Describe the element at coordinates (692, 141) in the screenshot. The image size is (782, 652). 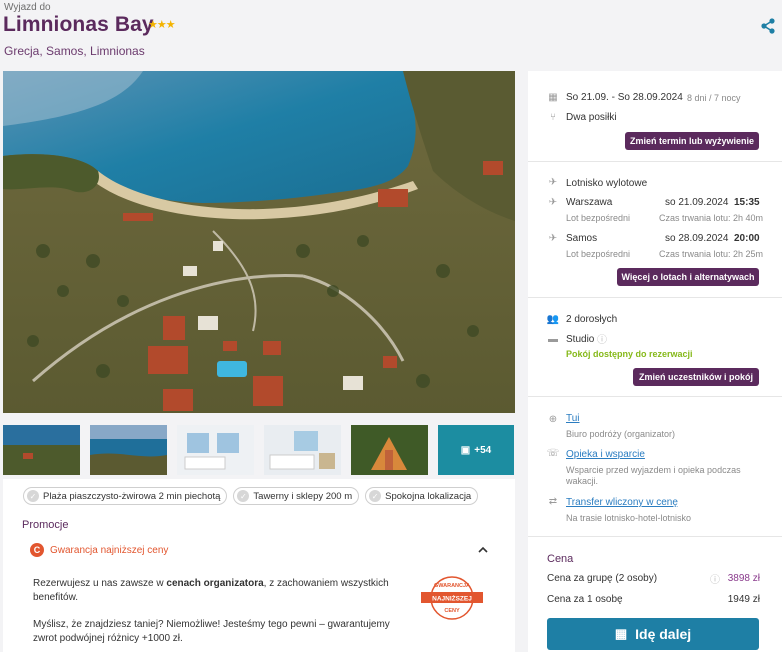
I see `change-term-button: Zmień termin lub wyżywienie` at that location.